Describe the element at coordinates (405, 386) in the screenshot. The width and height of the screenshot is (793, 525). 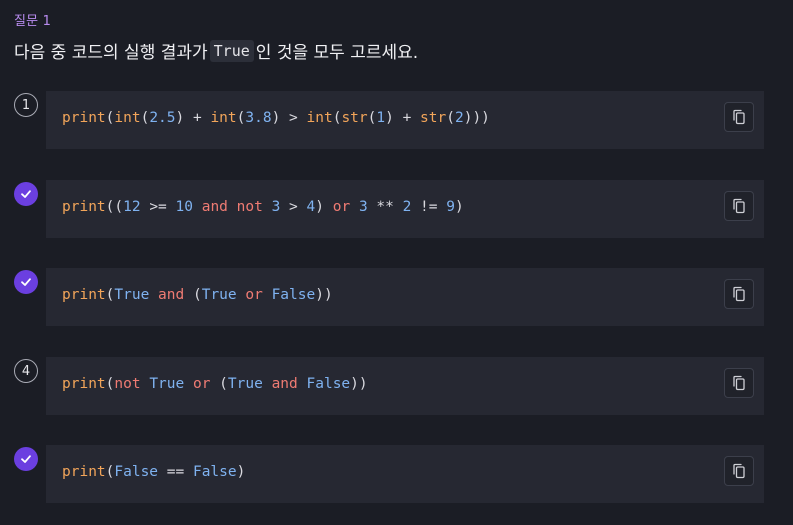
I see `code-block: print(not True or (True and False))` at that location.